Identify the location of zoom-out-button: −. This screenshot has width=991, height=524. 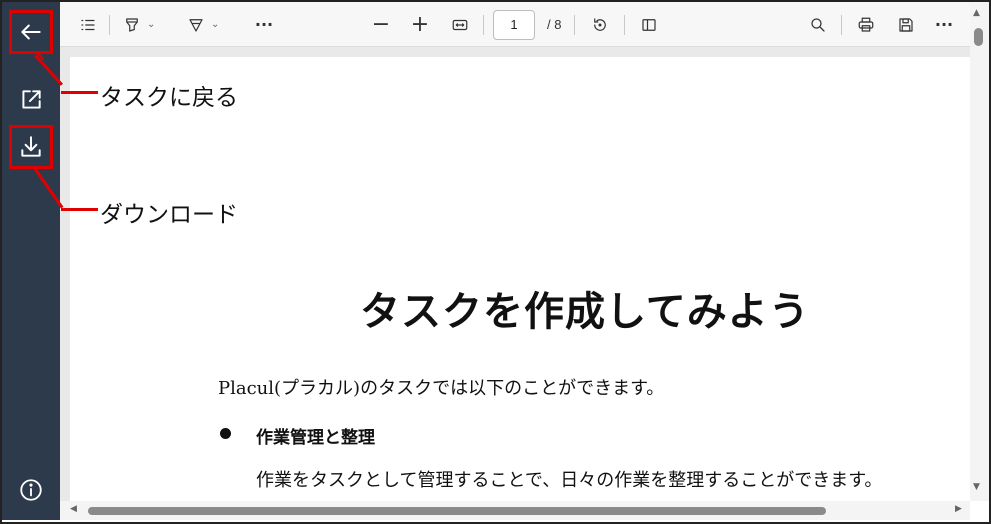
(381, 24).